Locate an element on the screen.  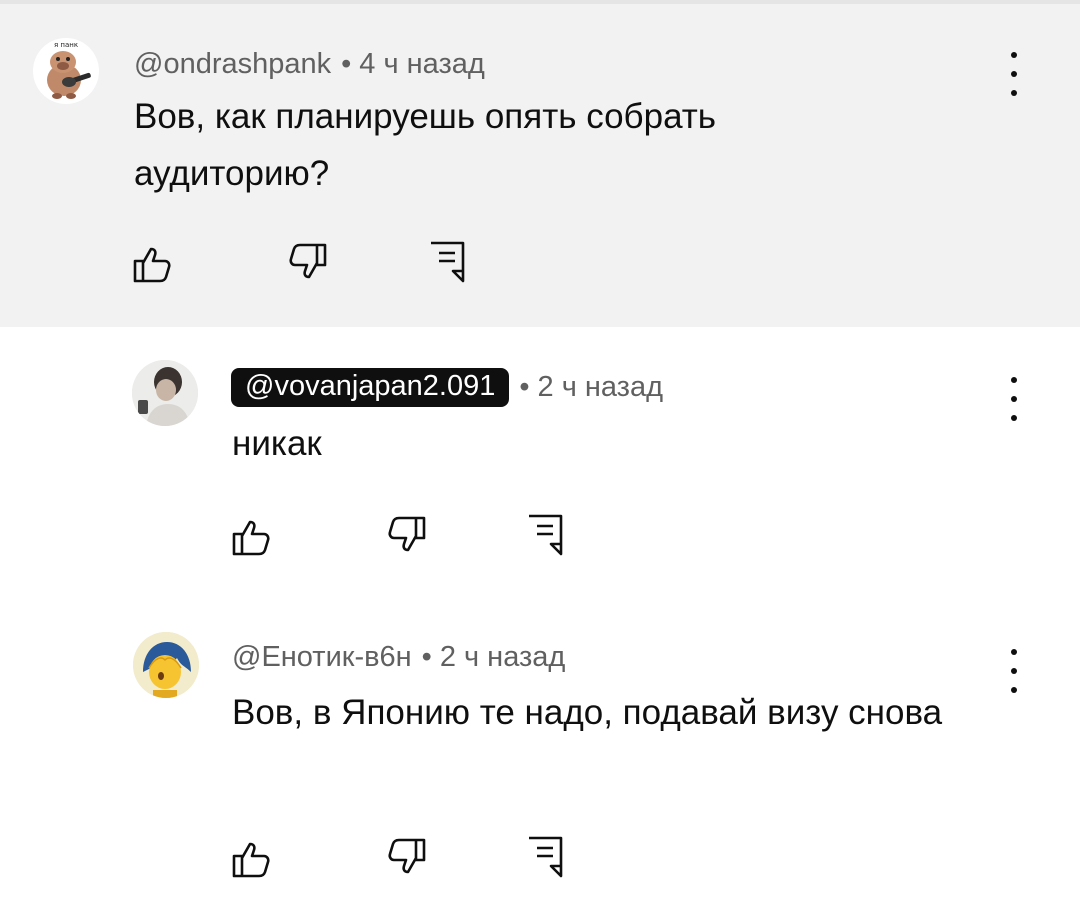
svg-text: я панк is located at coordinates (66, 45).